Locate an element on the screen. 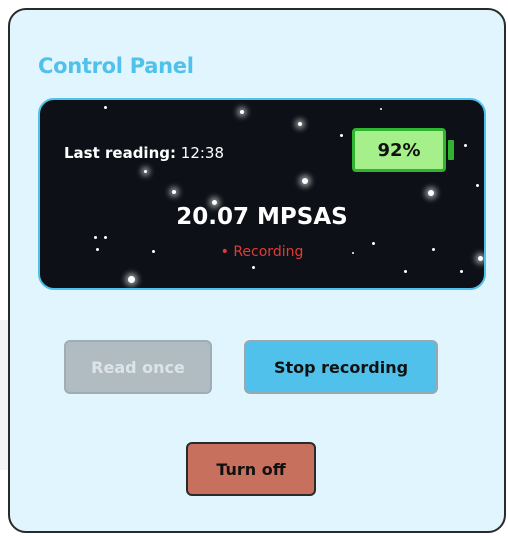 The width and height of the screenshot is (508, 536). turn-off-button: Turn off is located at coordinates (251, 469).